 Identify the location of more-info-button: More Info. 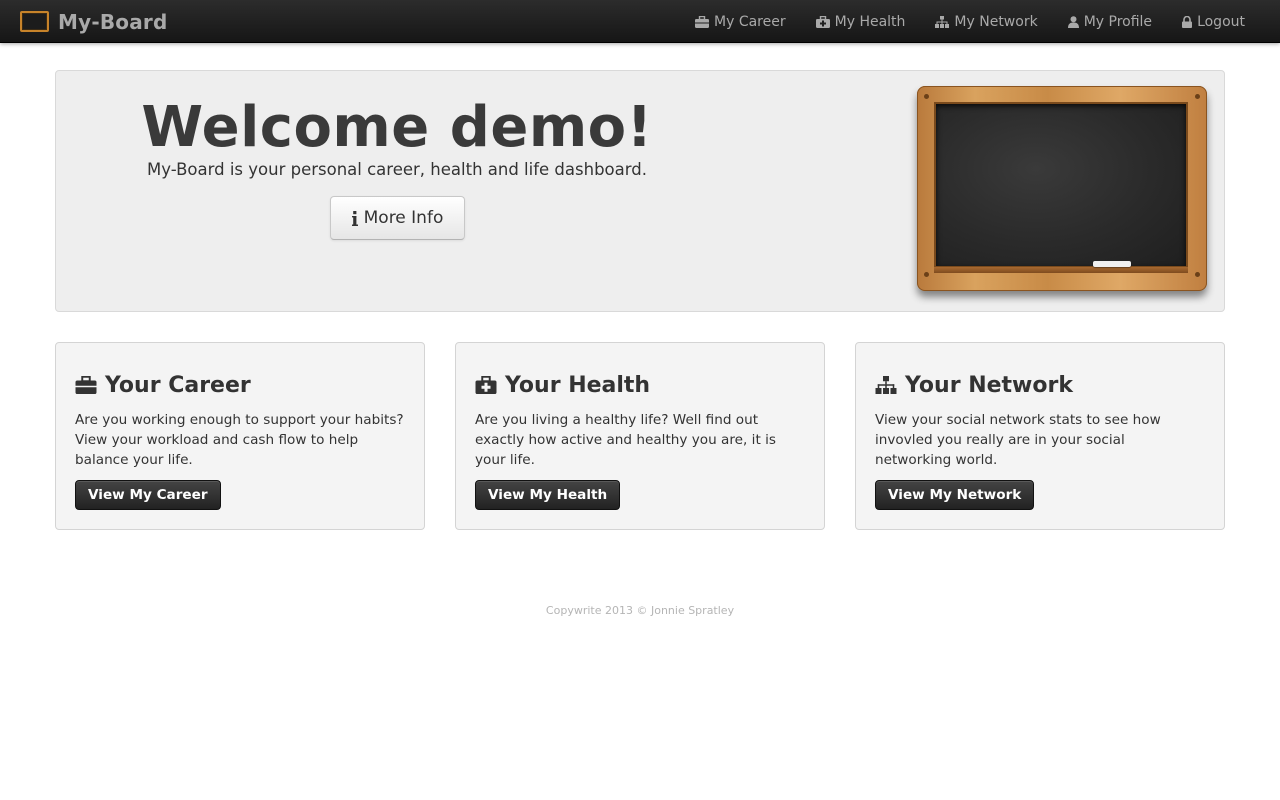
(397, 218).